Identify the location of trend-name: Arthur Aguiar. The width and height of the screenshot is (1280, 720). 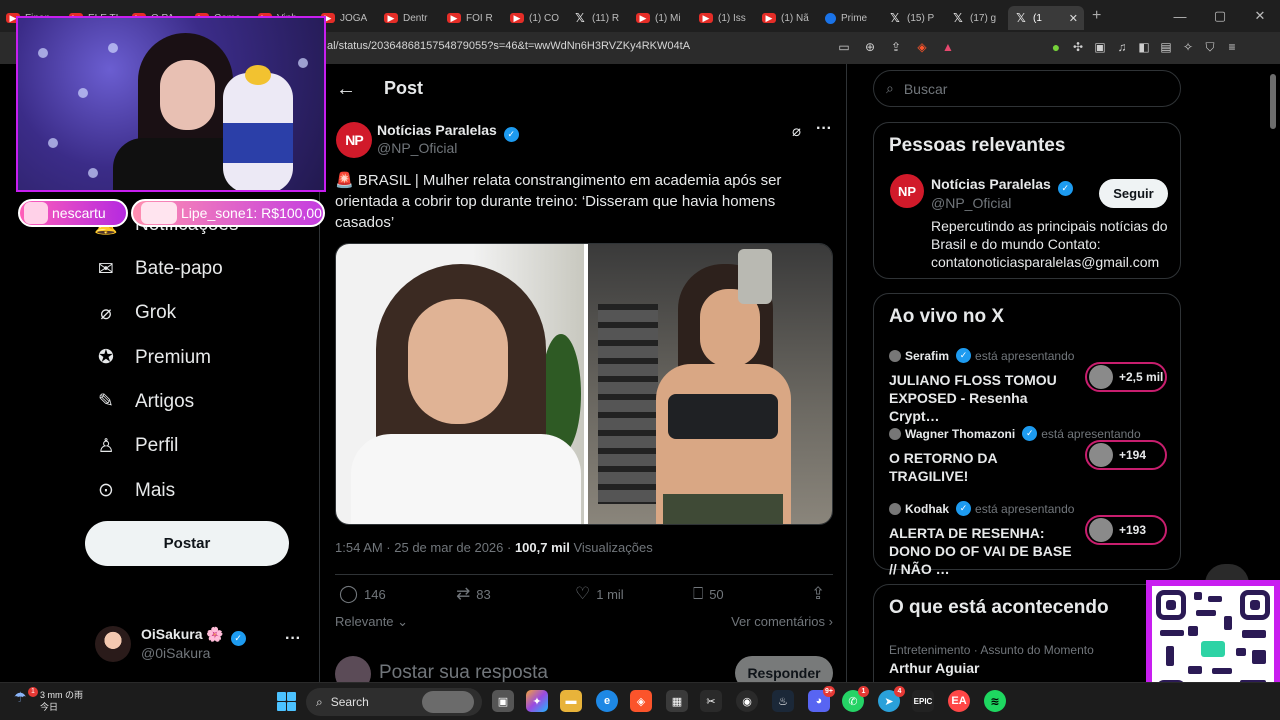
(934, 668).